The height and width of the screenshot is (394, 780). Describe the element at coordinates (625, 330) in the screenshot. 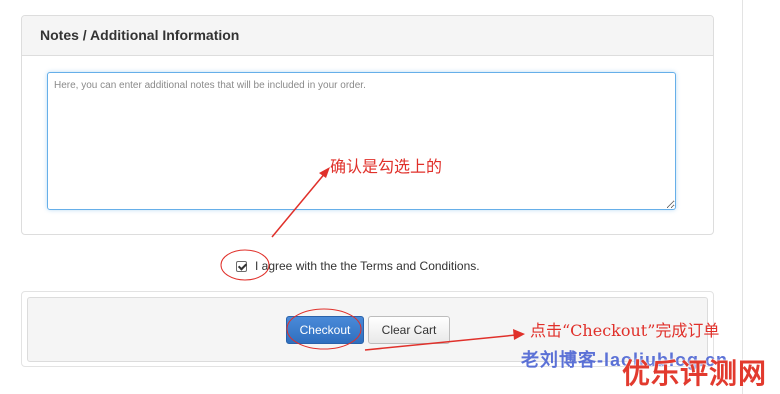

I see `annotation-click-checkout: 点击“Checkout”完成订单` at that location.